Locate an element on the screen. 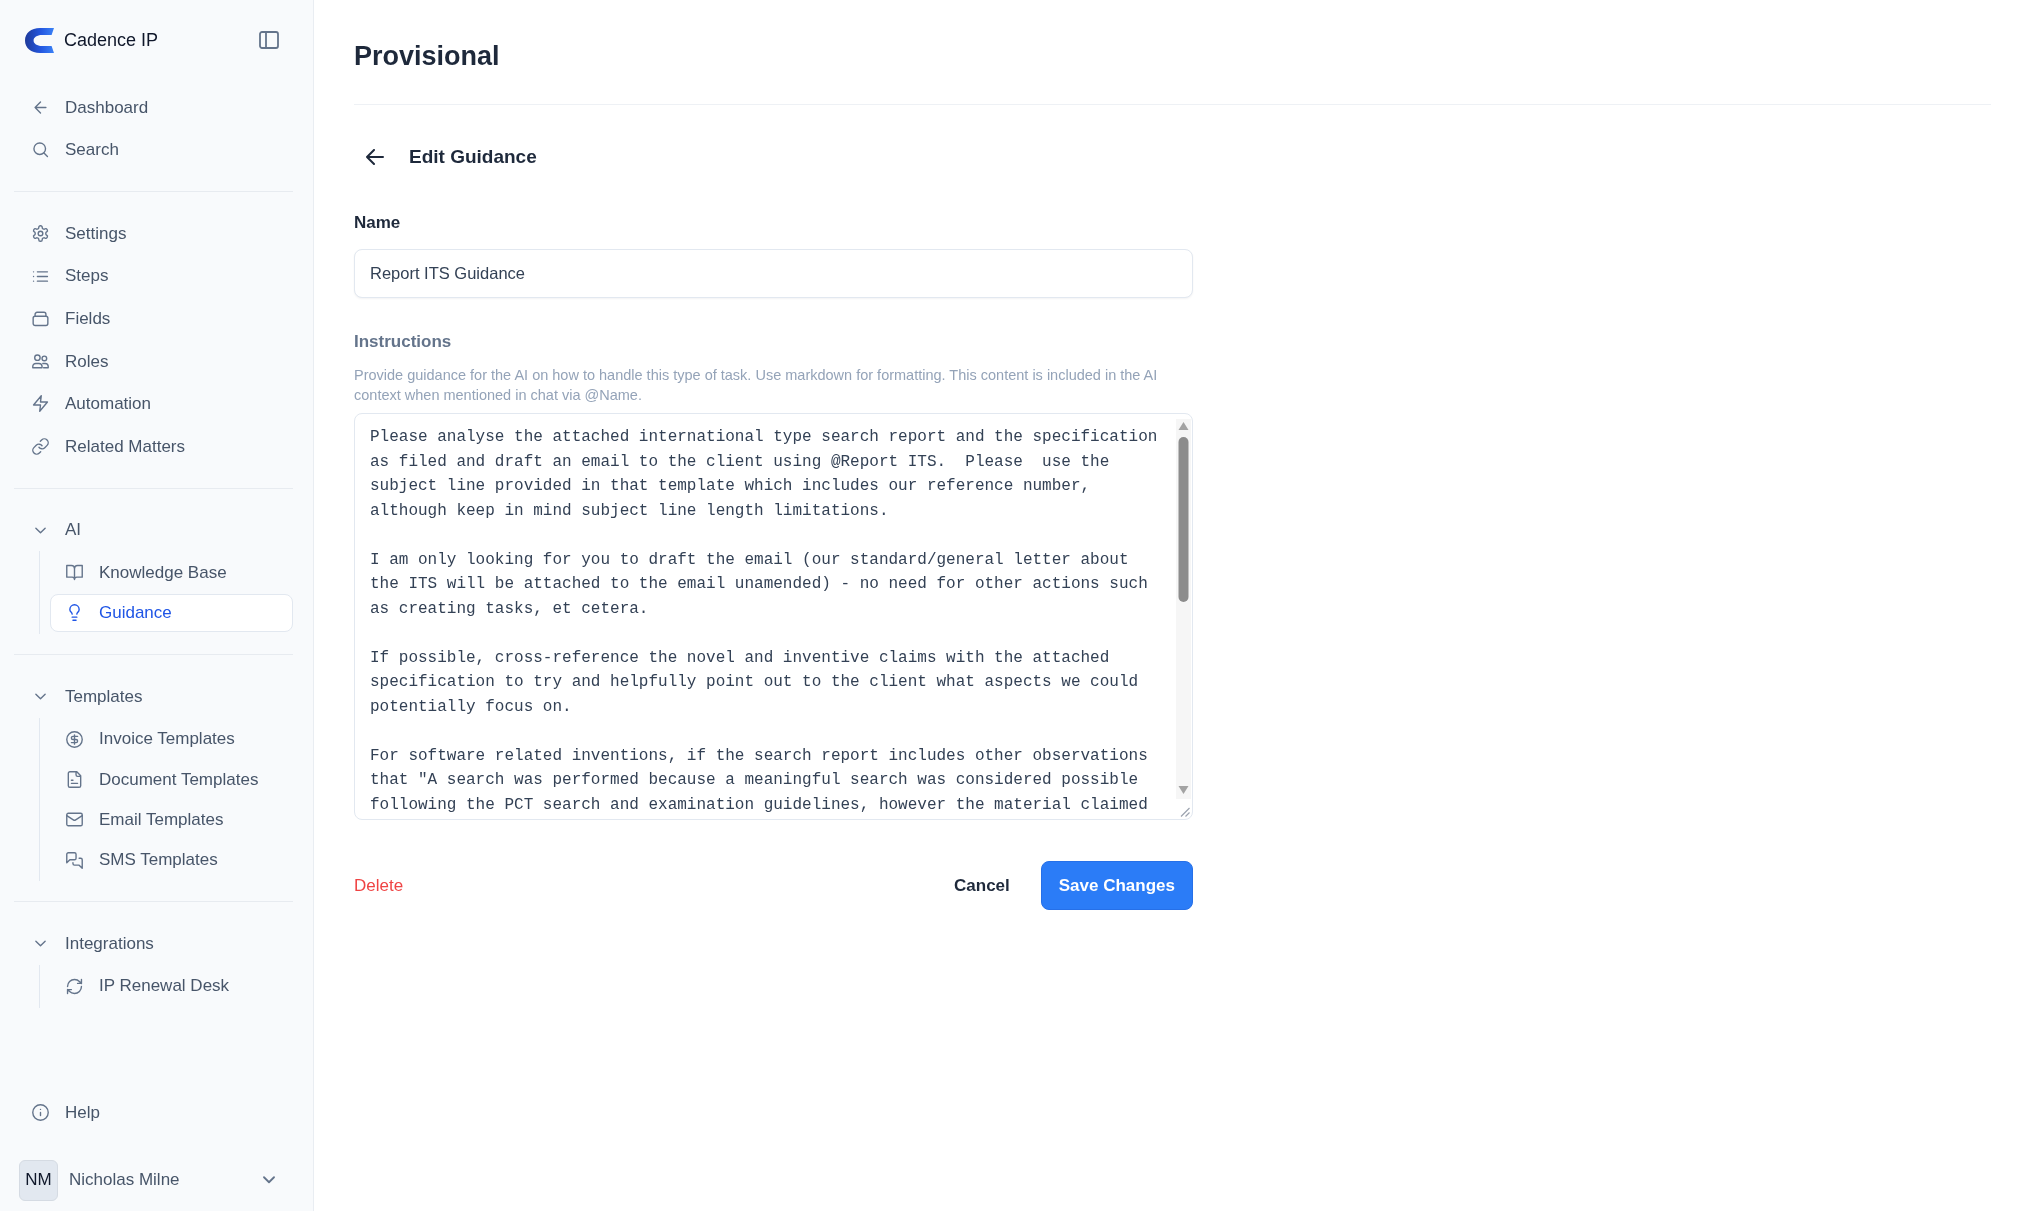 The width and height of the screenshot is (2017, 1211). sidebar-link: Fields is located at coordinates (153, 318).